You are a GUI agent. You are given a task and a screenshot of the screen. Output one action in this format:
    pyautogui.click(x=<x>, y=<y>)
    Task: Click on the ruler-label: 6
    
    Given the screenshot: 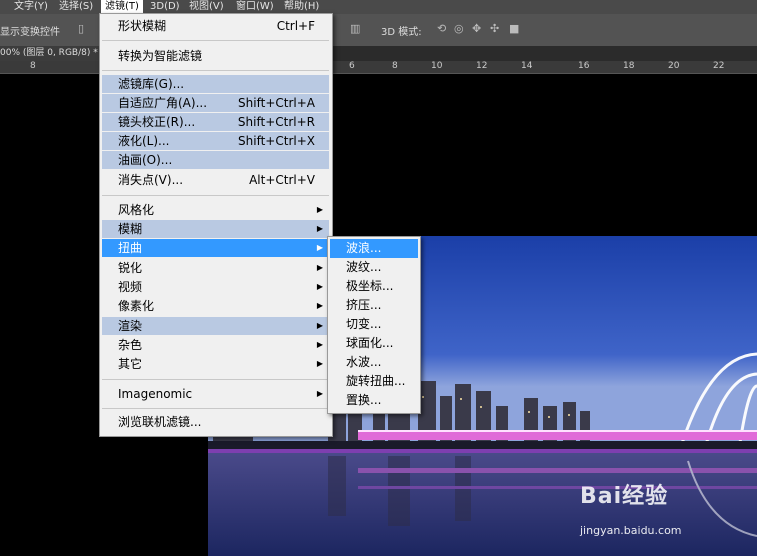 What is the action you would take?
    pyautogui.click(x=352, y=66)
    